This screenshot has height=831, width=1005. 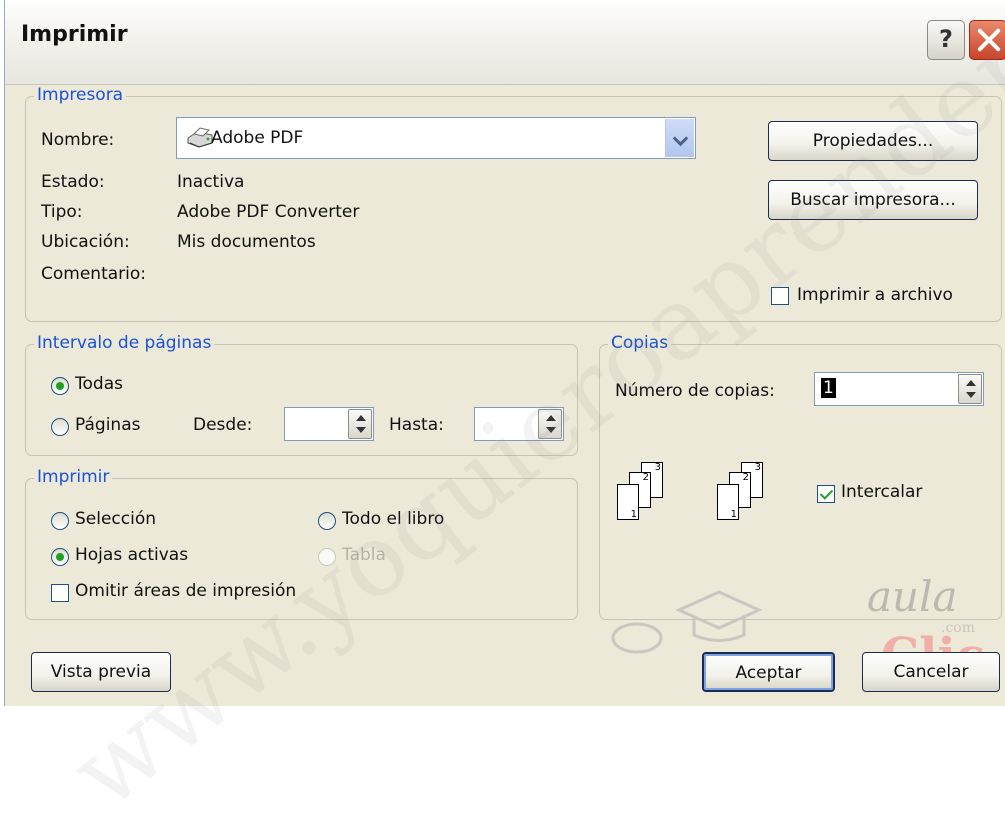 I want to click on to-spinner, so click(x=519, y=424).